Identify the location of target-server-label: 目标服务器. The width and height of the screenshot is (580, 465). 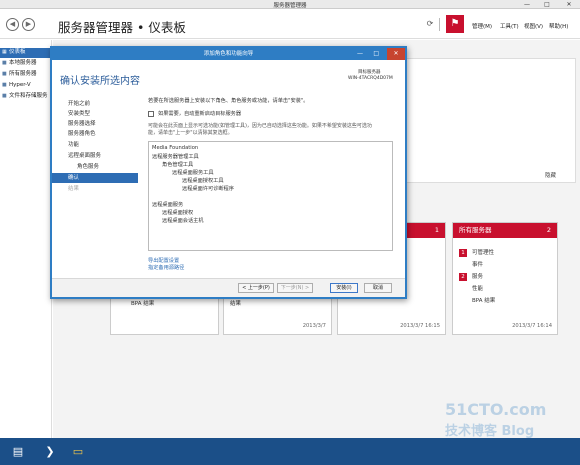
(369, 72).